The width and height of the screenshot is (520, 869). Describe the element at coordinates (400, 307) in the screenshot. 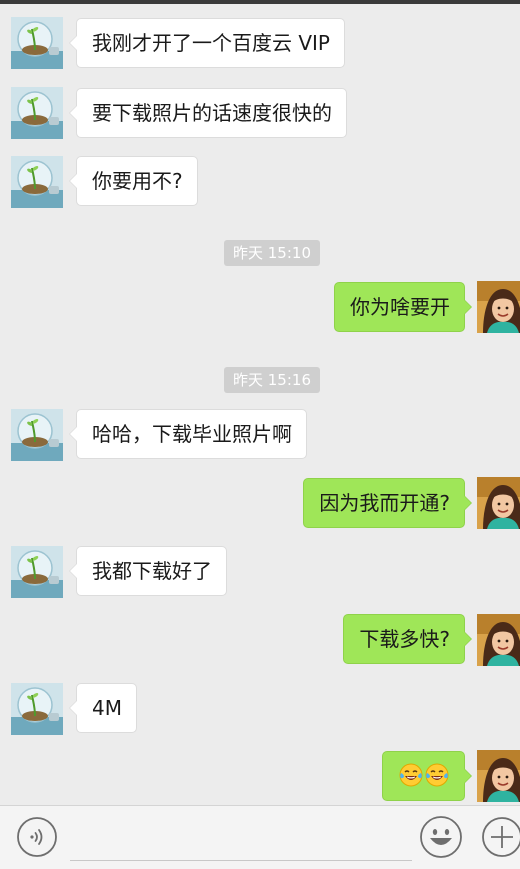

I see `message-text: 你为啥要开` at that location.